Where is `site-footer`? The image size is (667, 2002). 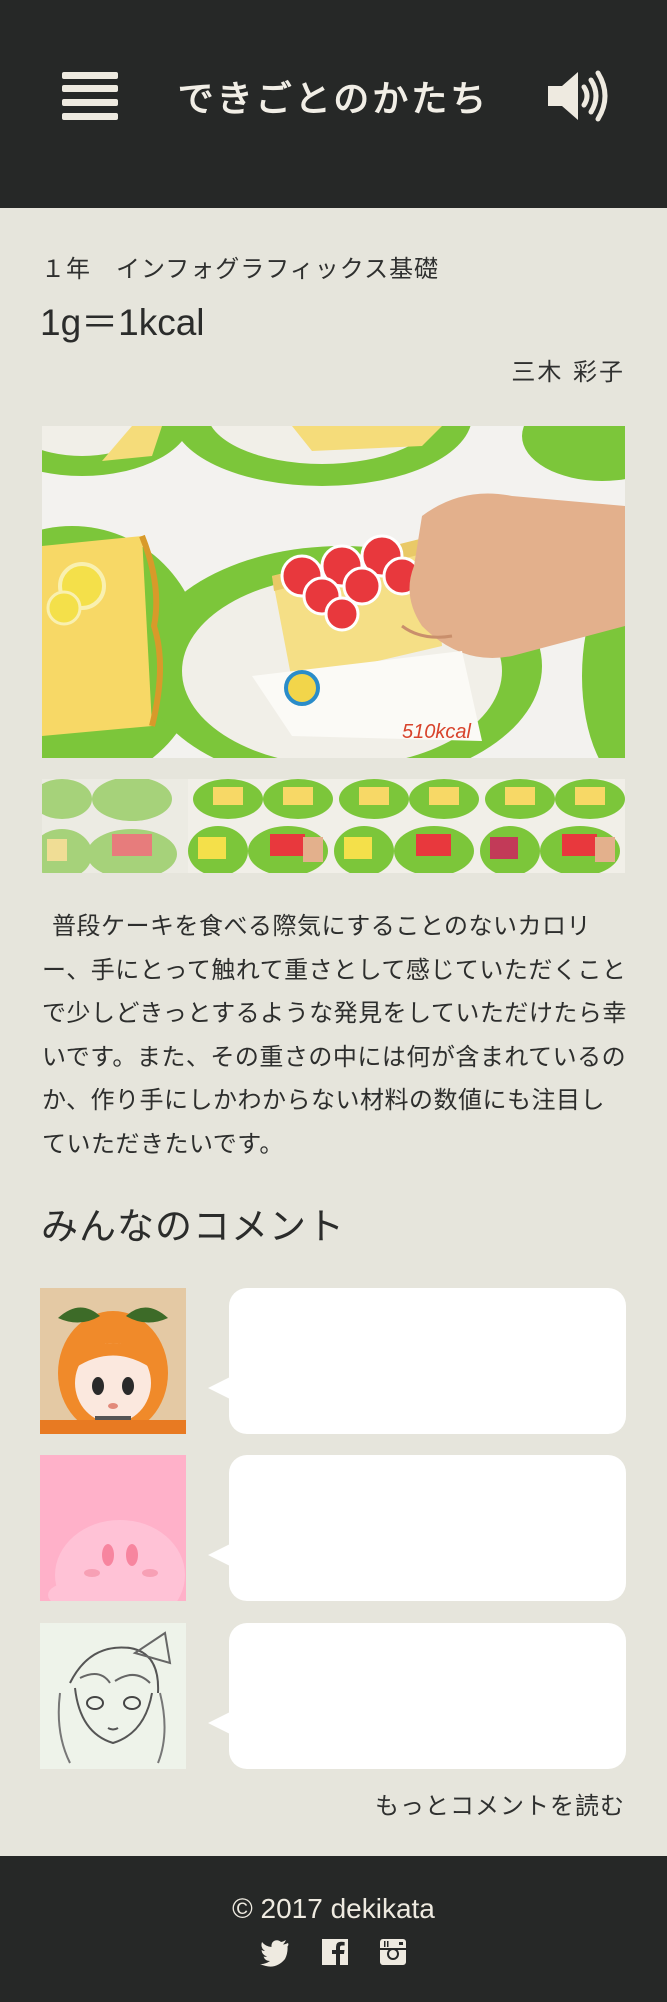
site-footer is located at coordinates (333, 1929).